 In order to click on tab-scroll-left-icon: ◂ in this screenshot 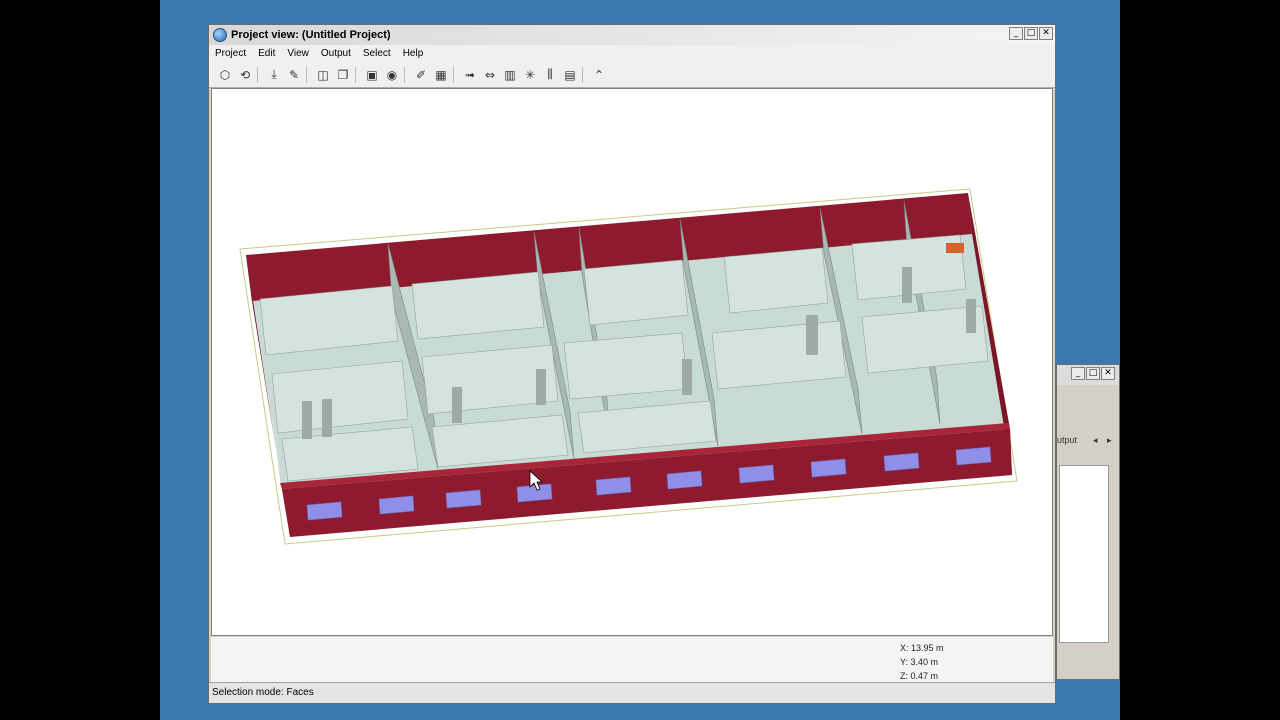, I will do `click(1095, 440)`.